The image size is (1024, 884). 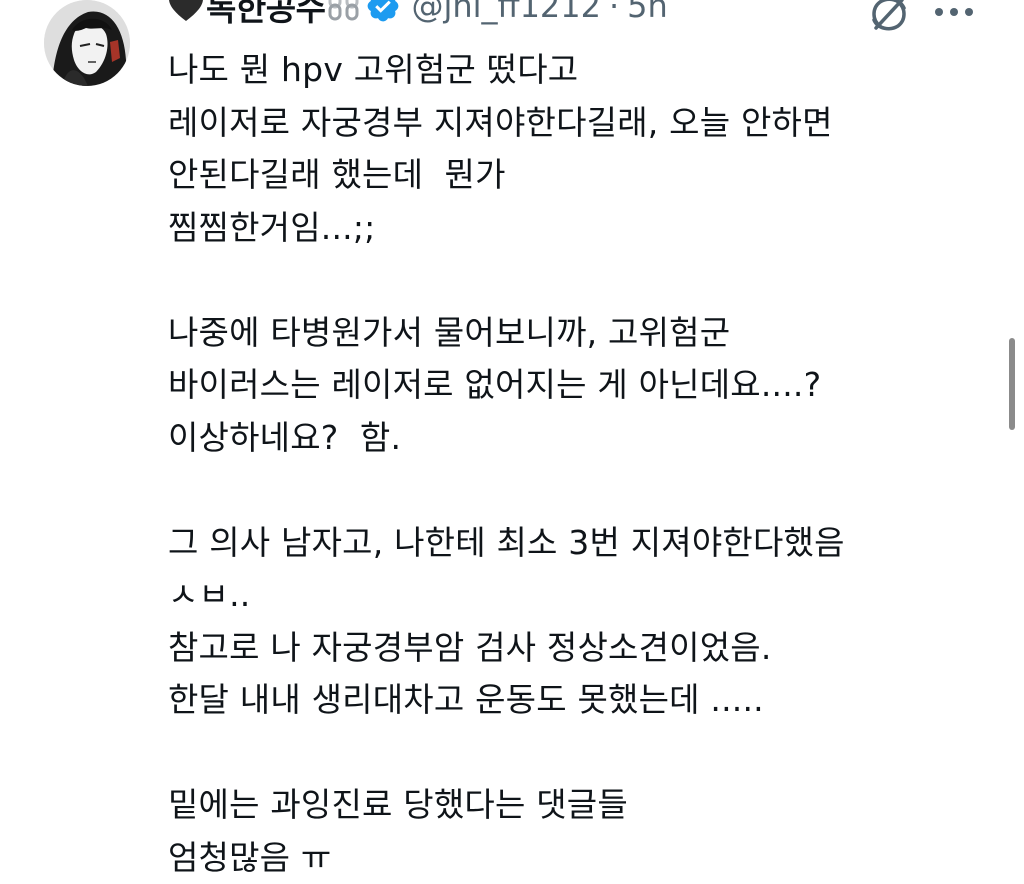 What do you see at coordinates (647, 12) in the screenshot?
I see `post-time: 5h` at bounding box center [647, 12].